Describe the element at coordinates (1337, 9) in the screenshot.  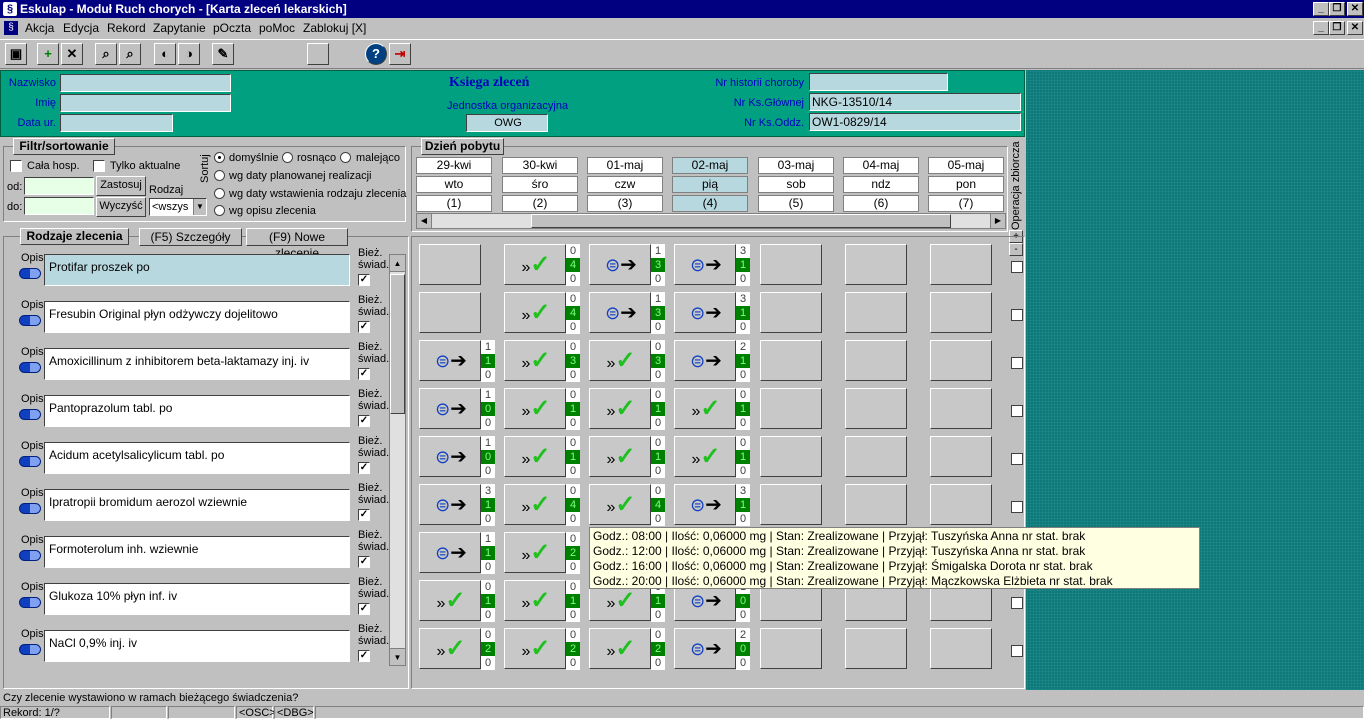
I see `restore-icon: ❐` at that location.